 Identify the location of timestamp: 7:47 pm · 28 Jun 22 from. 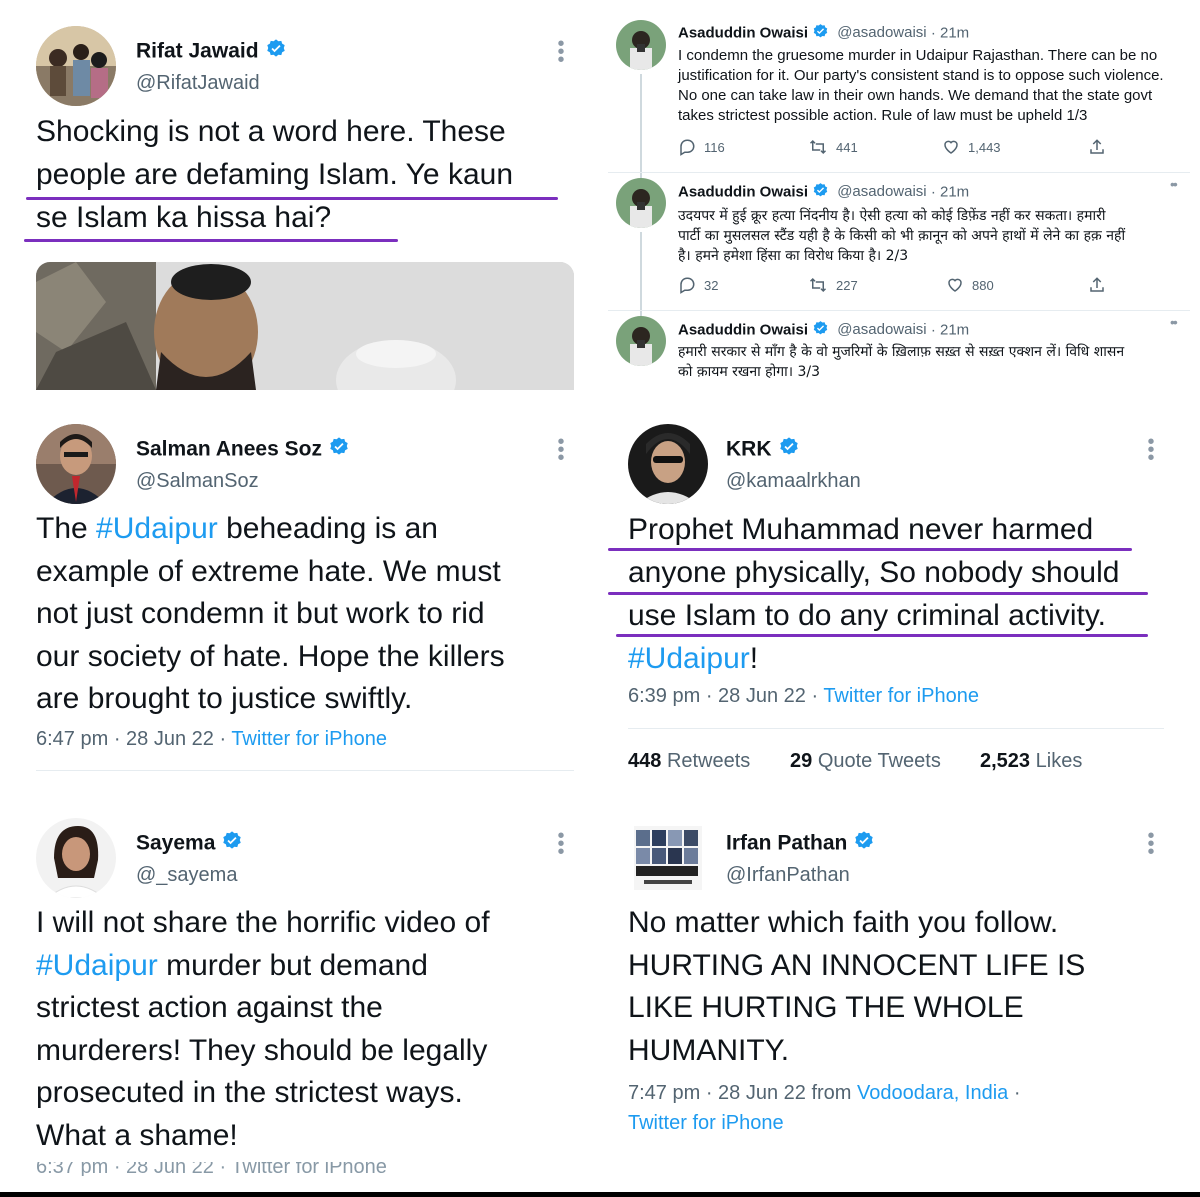
(742, 1093).